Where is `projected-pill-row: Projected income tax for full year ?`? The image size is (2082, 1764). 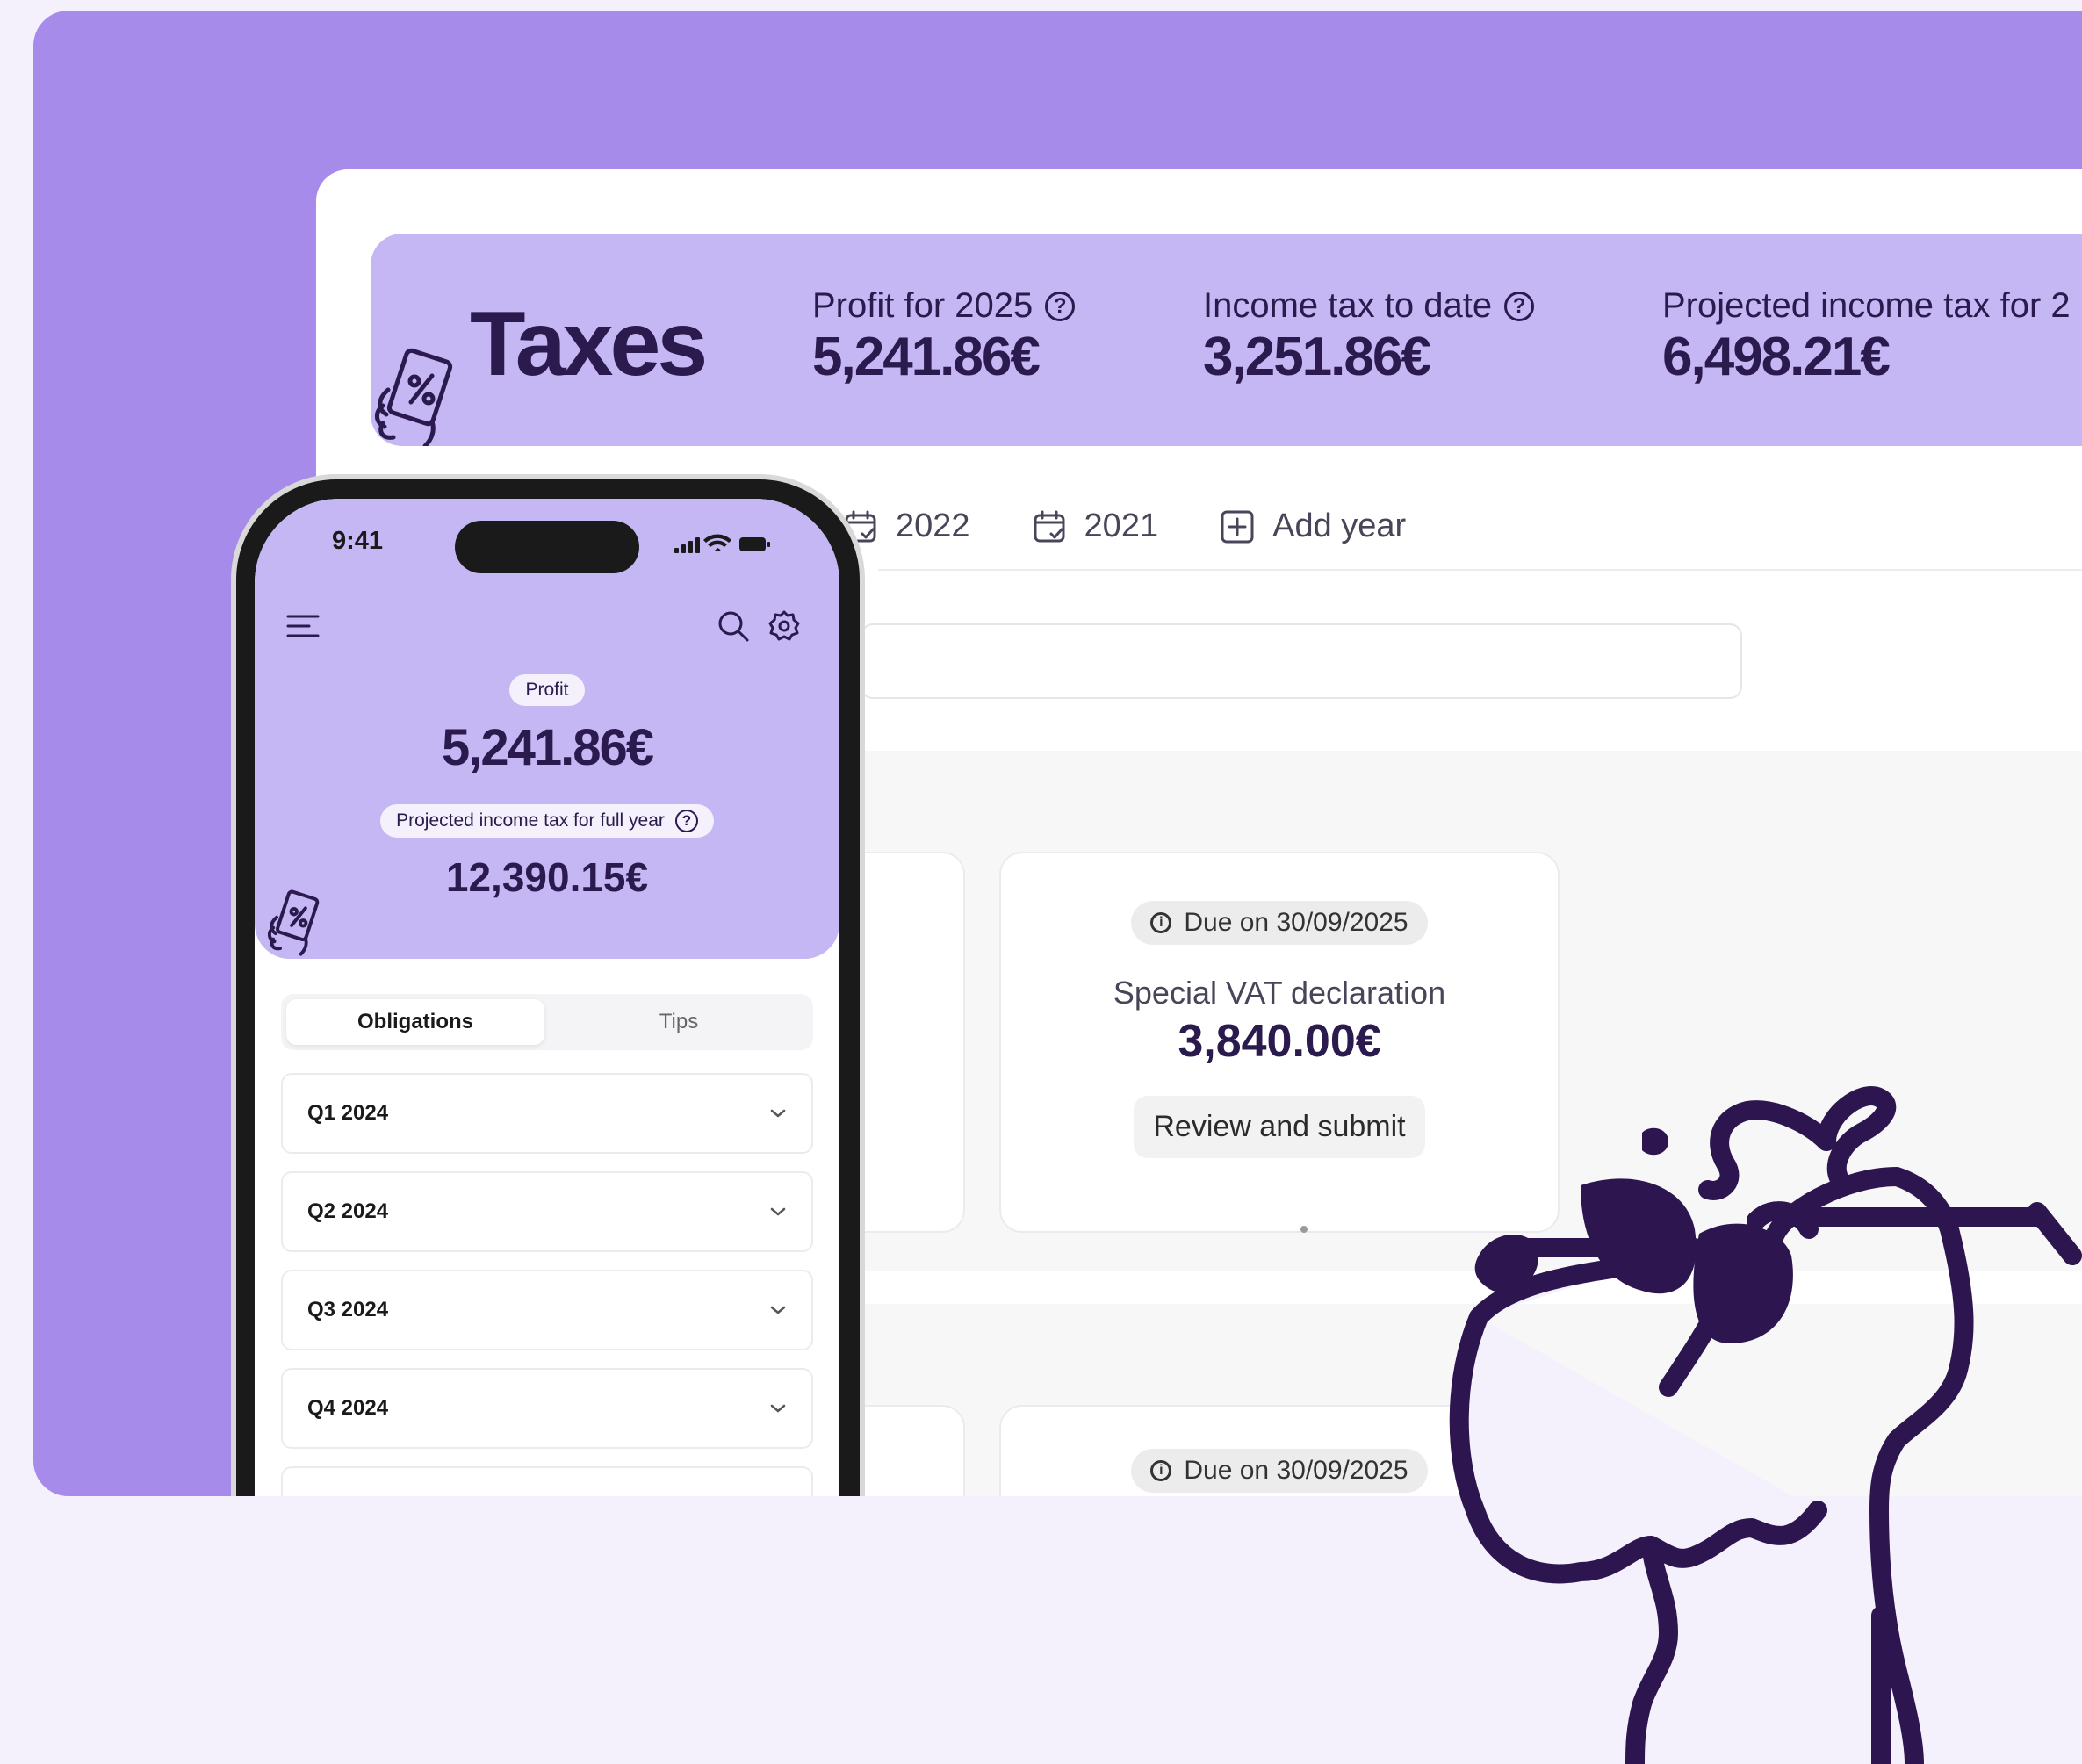
projected-pill-row: Projected income tax for full year ? is located at coordinates (547, 821).